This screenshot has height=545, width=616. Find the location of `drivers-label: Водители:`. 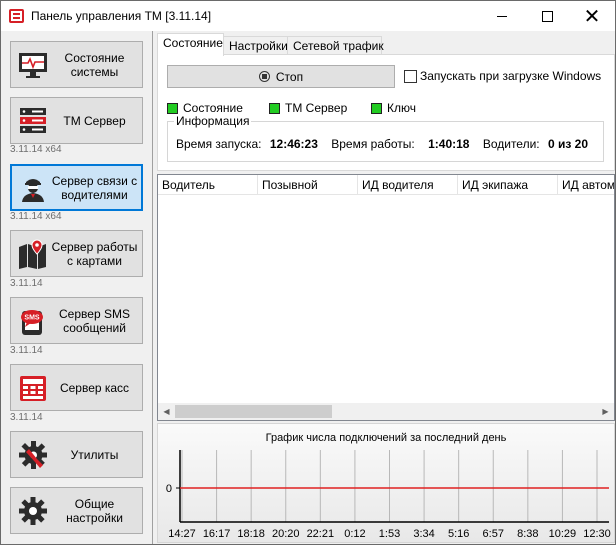

drivers-label: Водители: is located at coordinates (511, 144).